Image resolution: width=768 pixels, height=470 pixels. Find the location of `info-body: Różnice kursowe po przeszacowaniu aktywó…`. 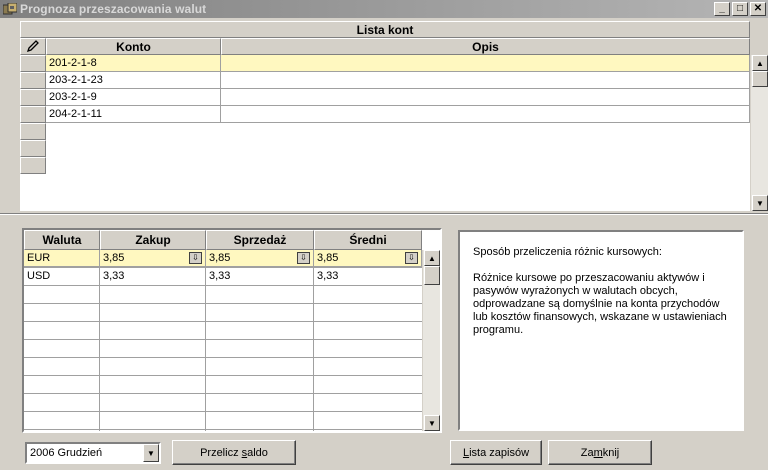

info-body: Różnice kursowe po przeszacowaniu aktywó… is located at coordinates (600, 304).